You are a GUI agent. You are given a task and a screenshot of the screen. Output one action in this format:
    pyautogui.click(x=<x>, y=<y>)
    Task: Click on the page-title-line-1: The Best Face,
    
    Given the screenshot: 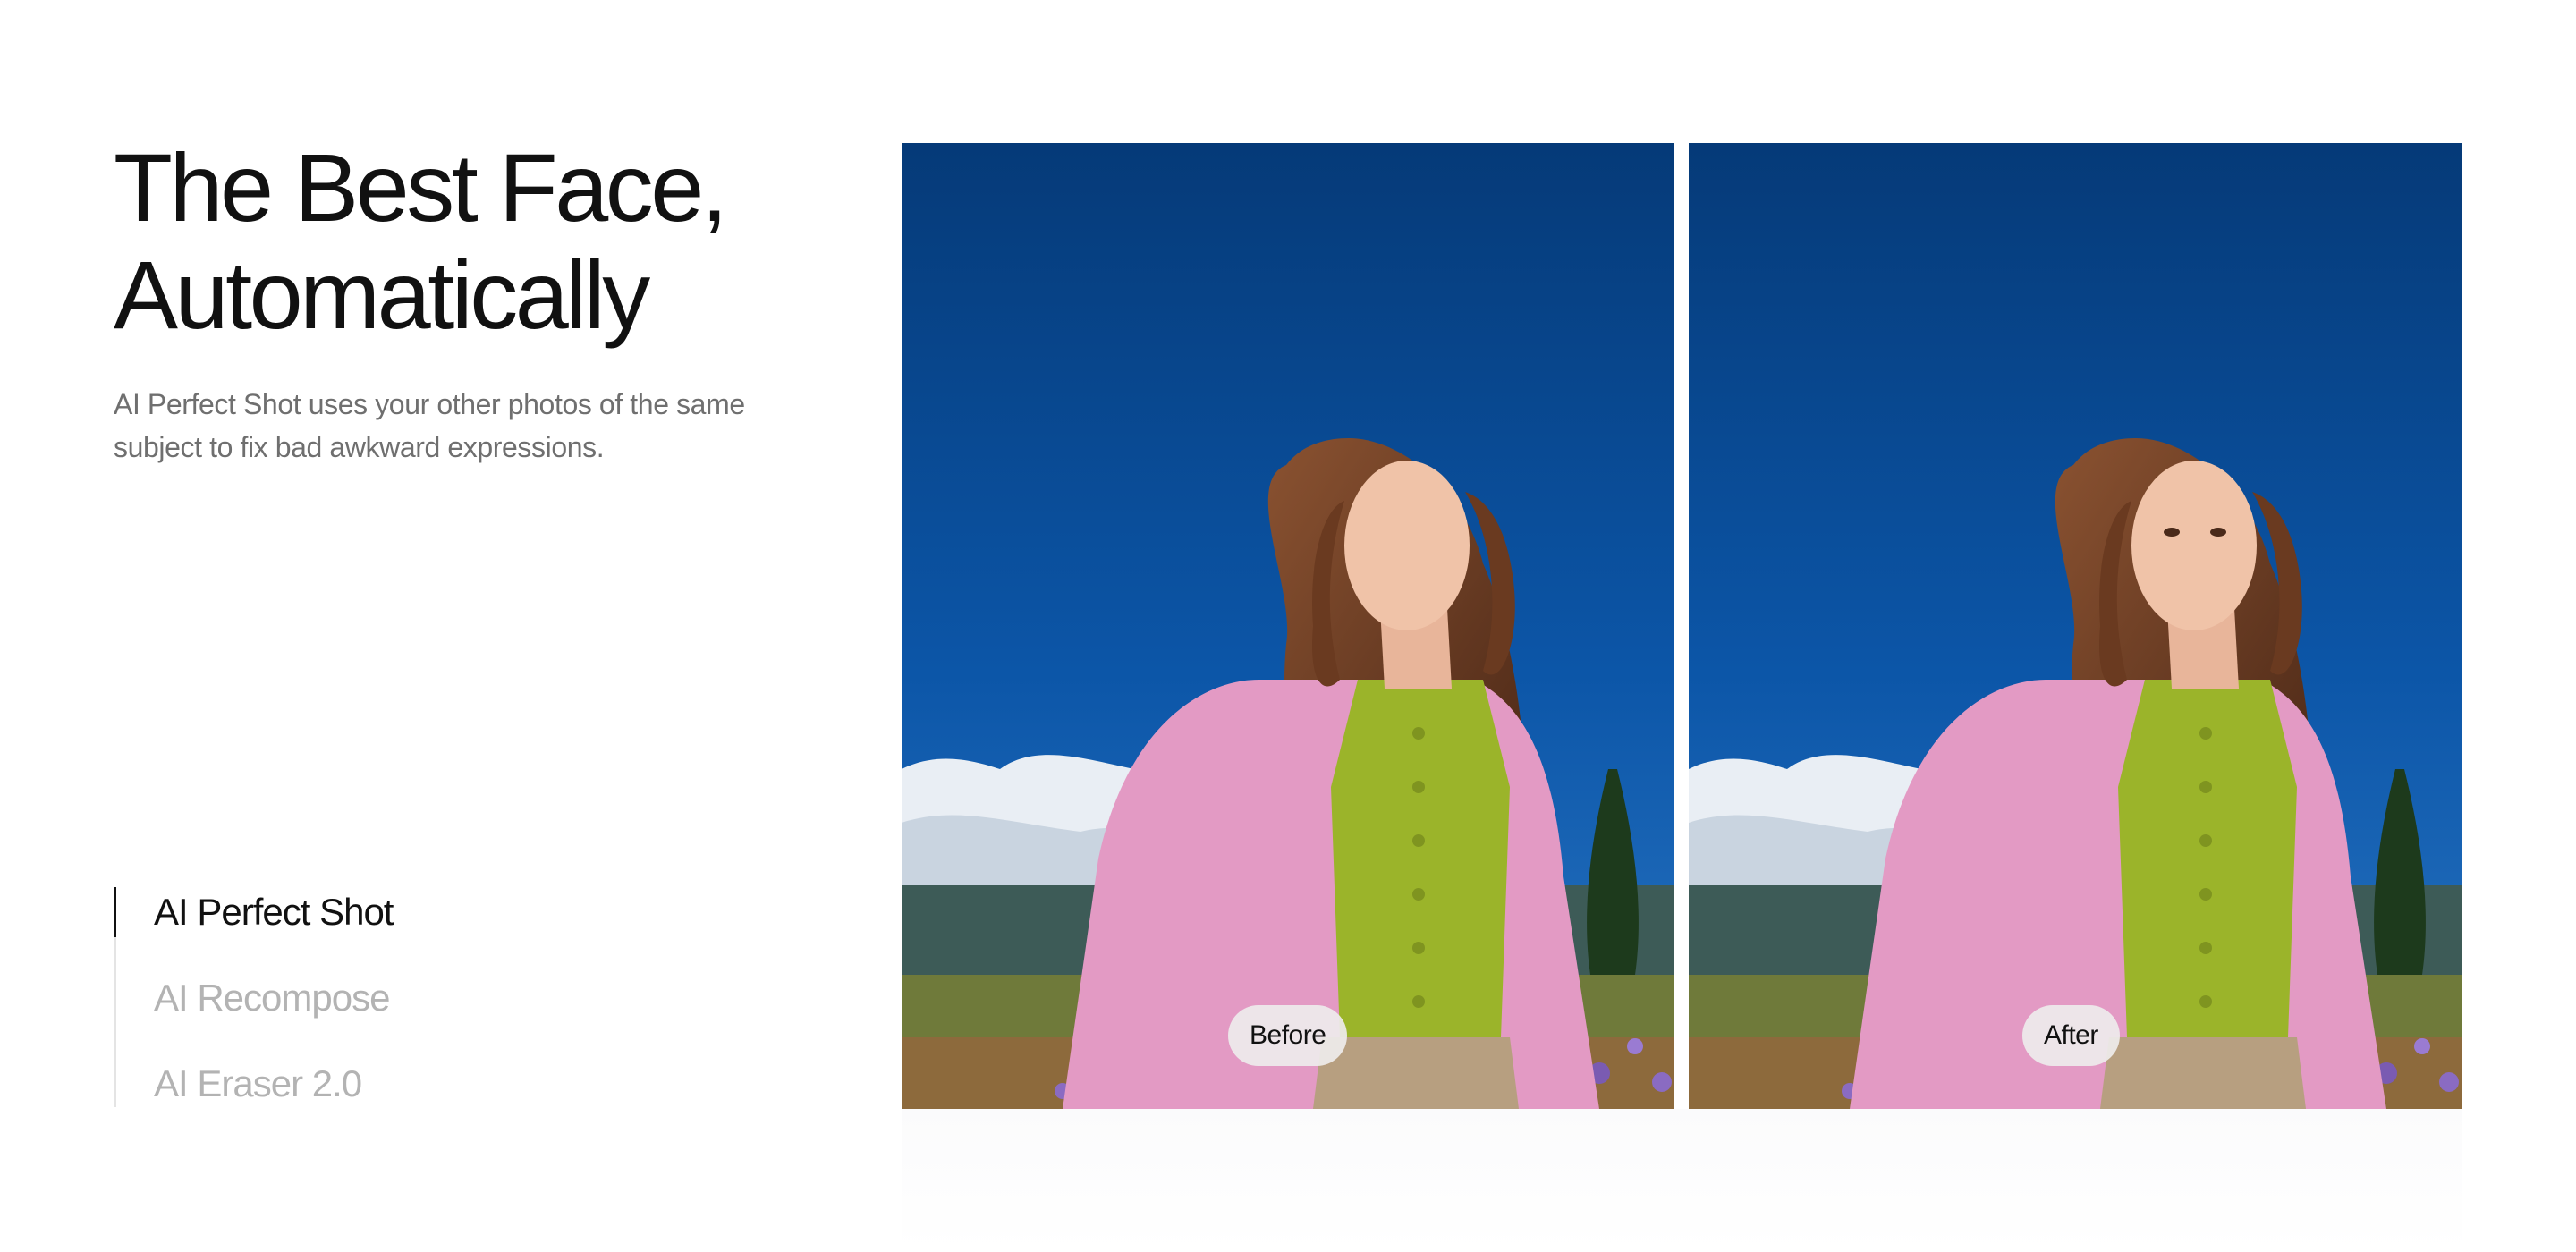 What is the action you would take?
    pyautogui.click(x=421, y=187)
    